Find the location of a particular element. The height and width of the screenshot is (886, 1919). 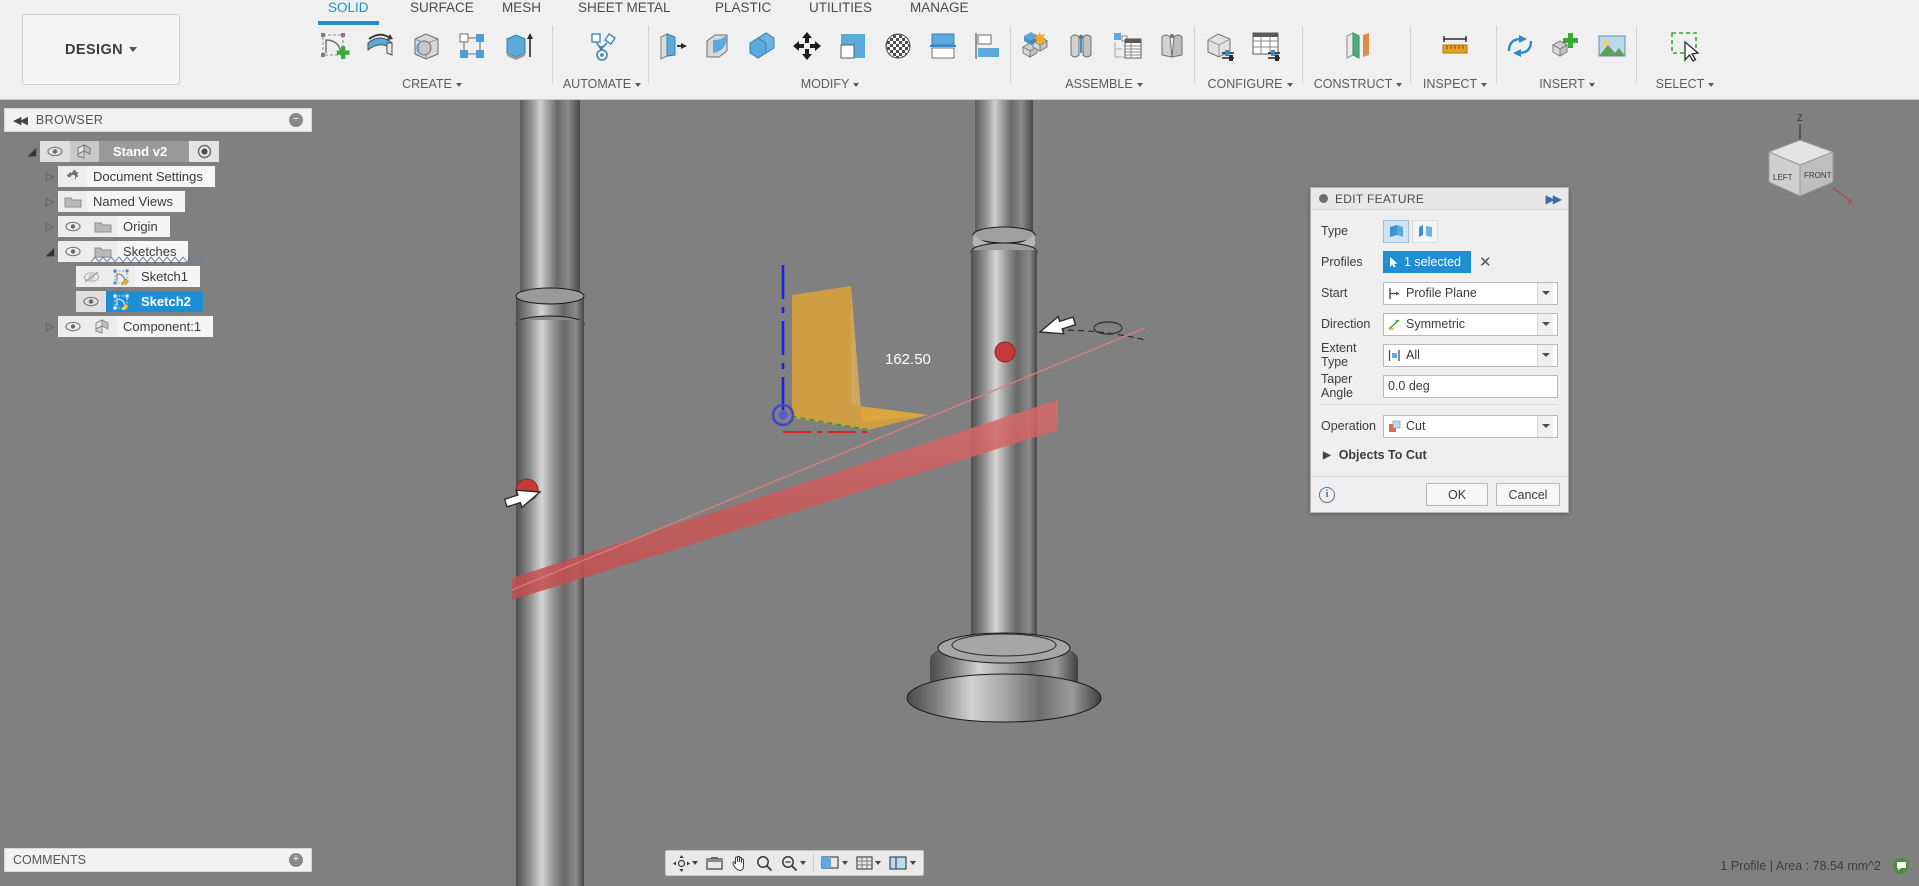

operation-dropdown: Cut is located at coordinates (1470, 426).